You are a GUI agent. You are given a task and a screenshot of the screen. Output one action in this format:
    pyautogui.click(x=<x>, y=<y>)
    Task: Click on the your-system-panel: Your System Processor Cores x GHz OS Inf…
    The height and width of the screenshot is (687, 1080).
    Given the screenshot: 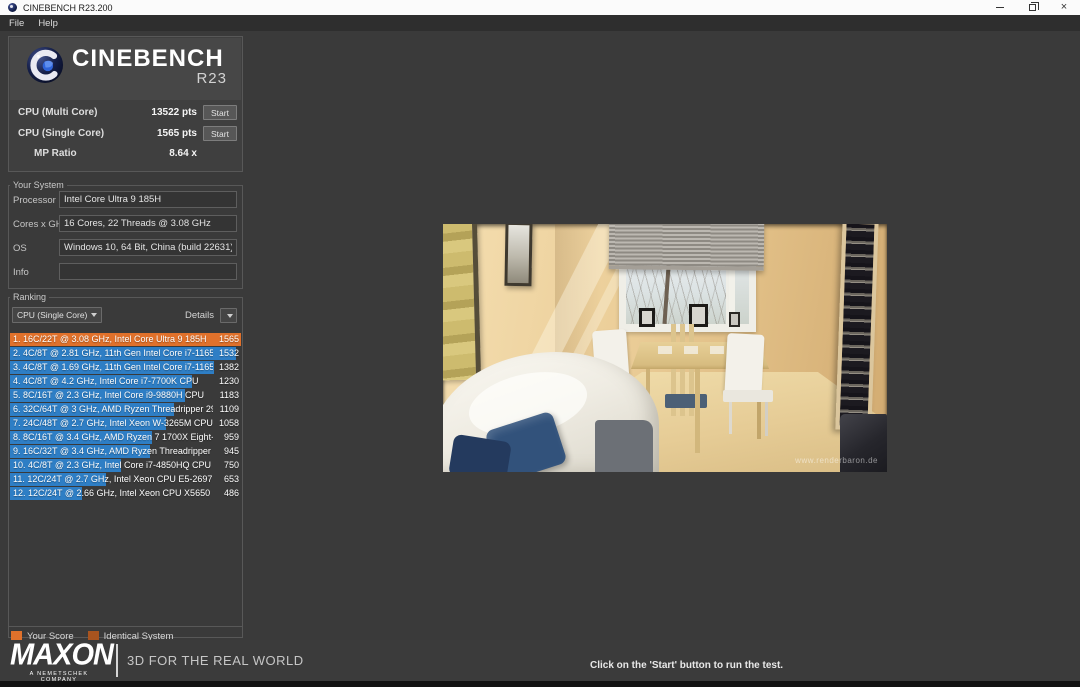 What is the action you would take?
    pyautogui.click(x=125, y=234)
    